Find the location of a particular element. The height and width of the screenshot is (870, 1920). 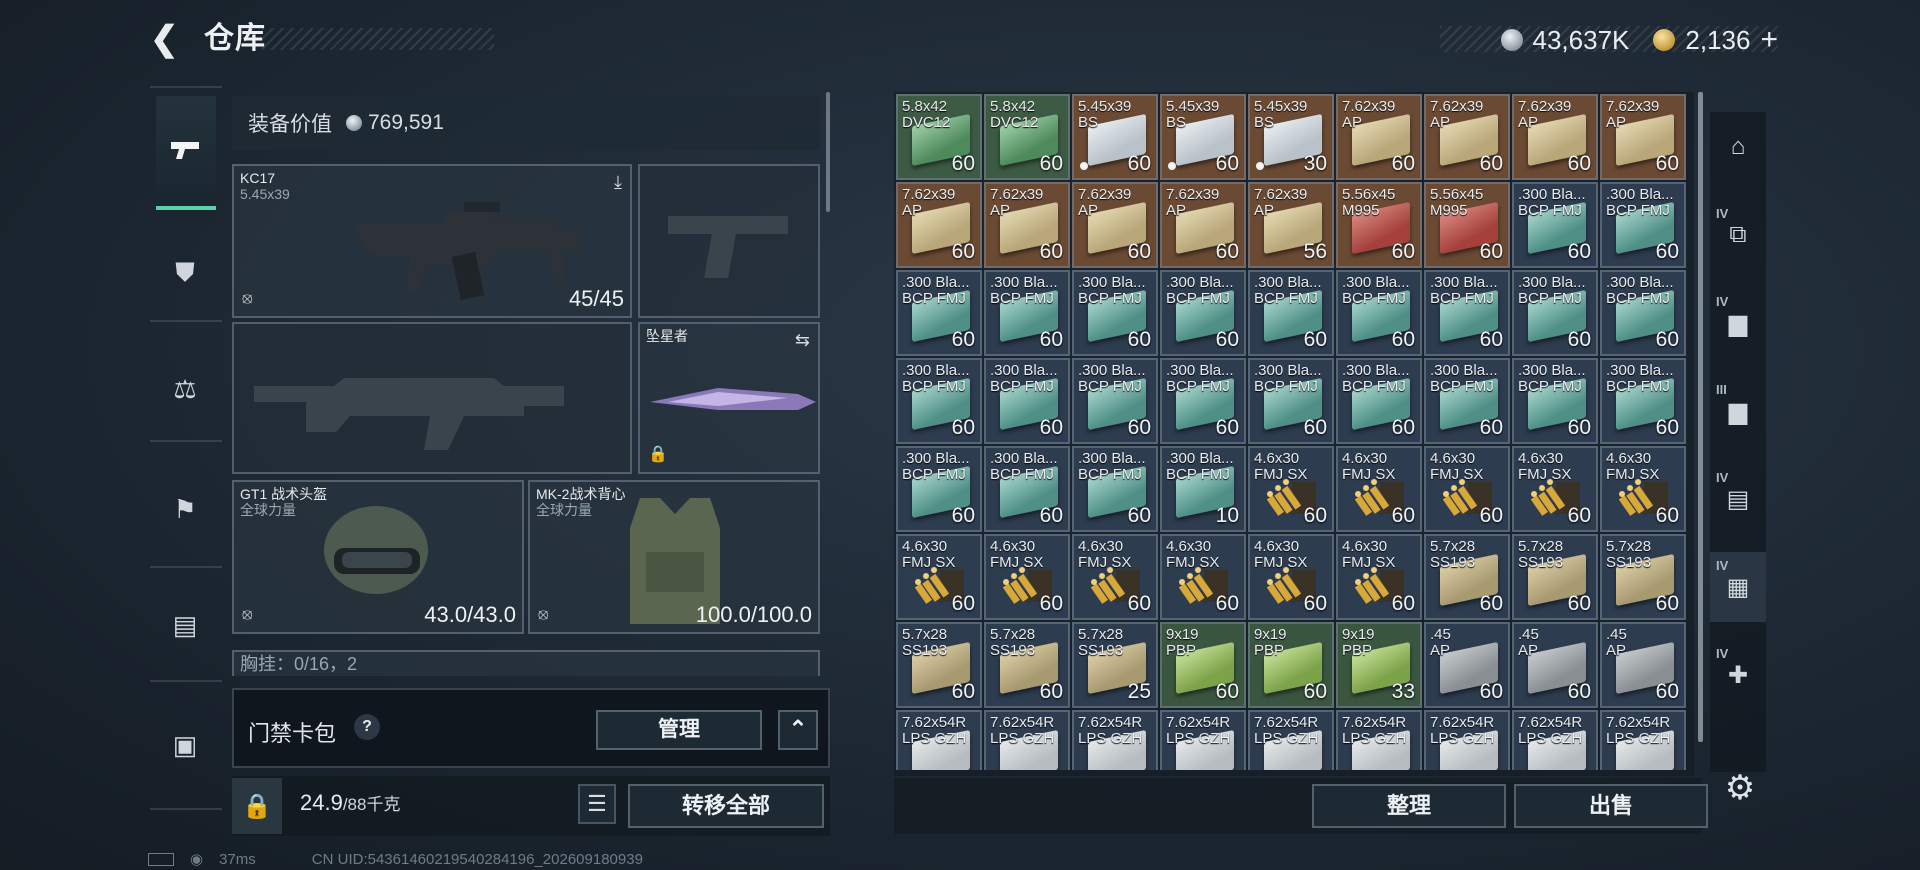

container-tab: IV ✚ is located at coordinates (1738, 675).